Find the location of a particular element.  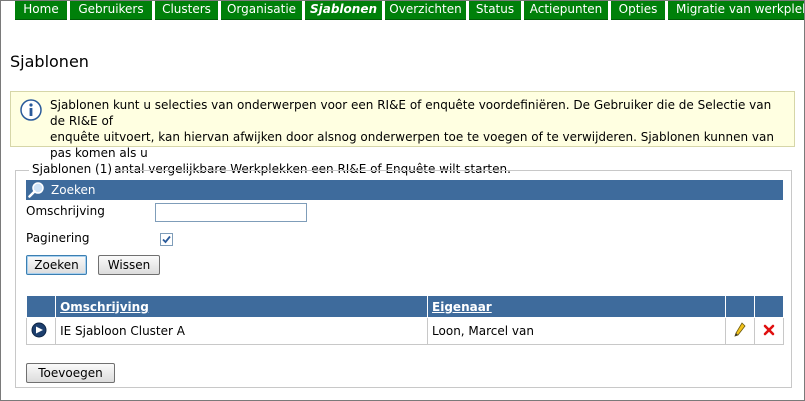

play-icon is located at coordinates (39, 330).